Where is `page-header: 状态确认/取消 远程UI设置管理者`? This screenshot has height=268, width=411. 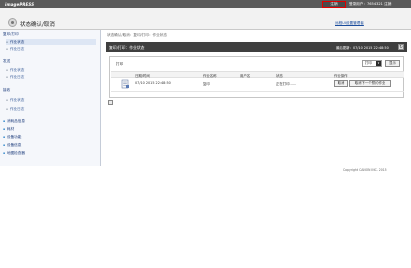
page-header: 状态确认/取消 远程UI设置管理者 is located at coordinates (205, 19).